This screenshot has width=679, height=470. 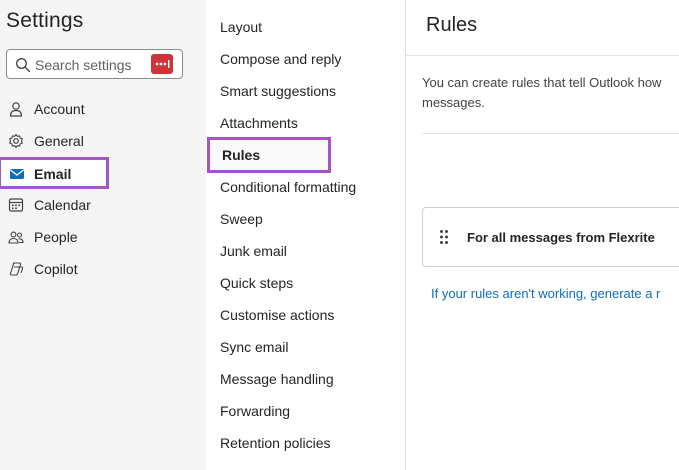 What do you see at coordinates (255, 411) in the screenshot?
I see `menu-item-forwarding: Forwarding` at bounding box center [255, 411].